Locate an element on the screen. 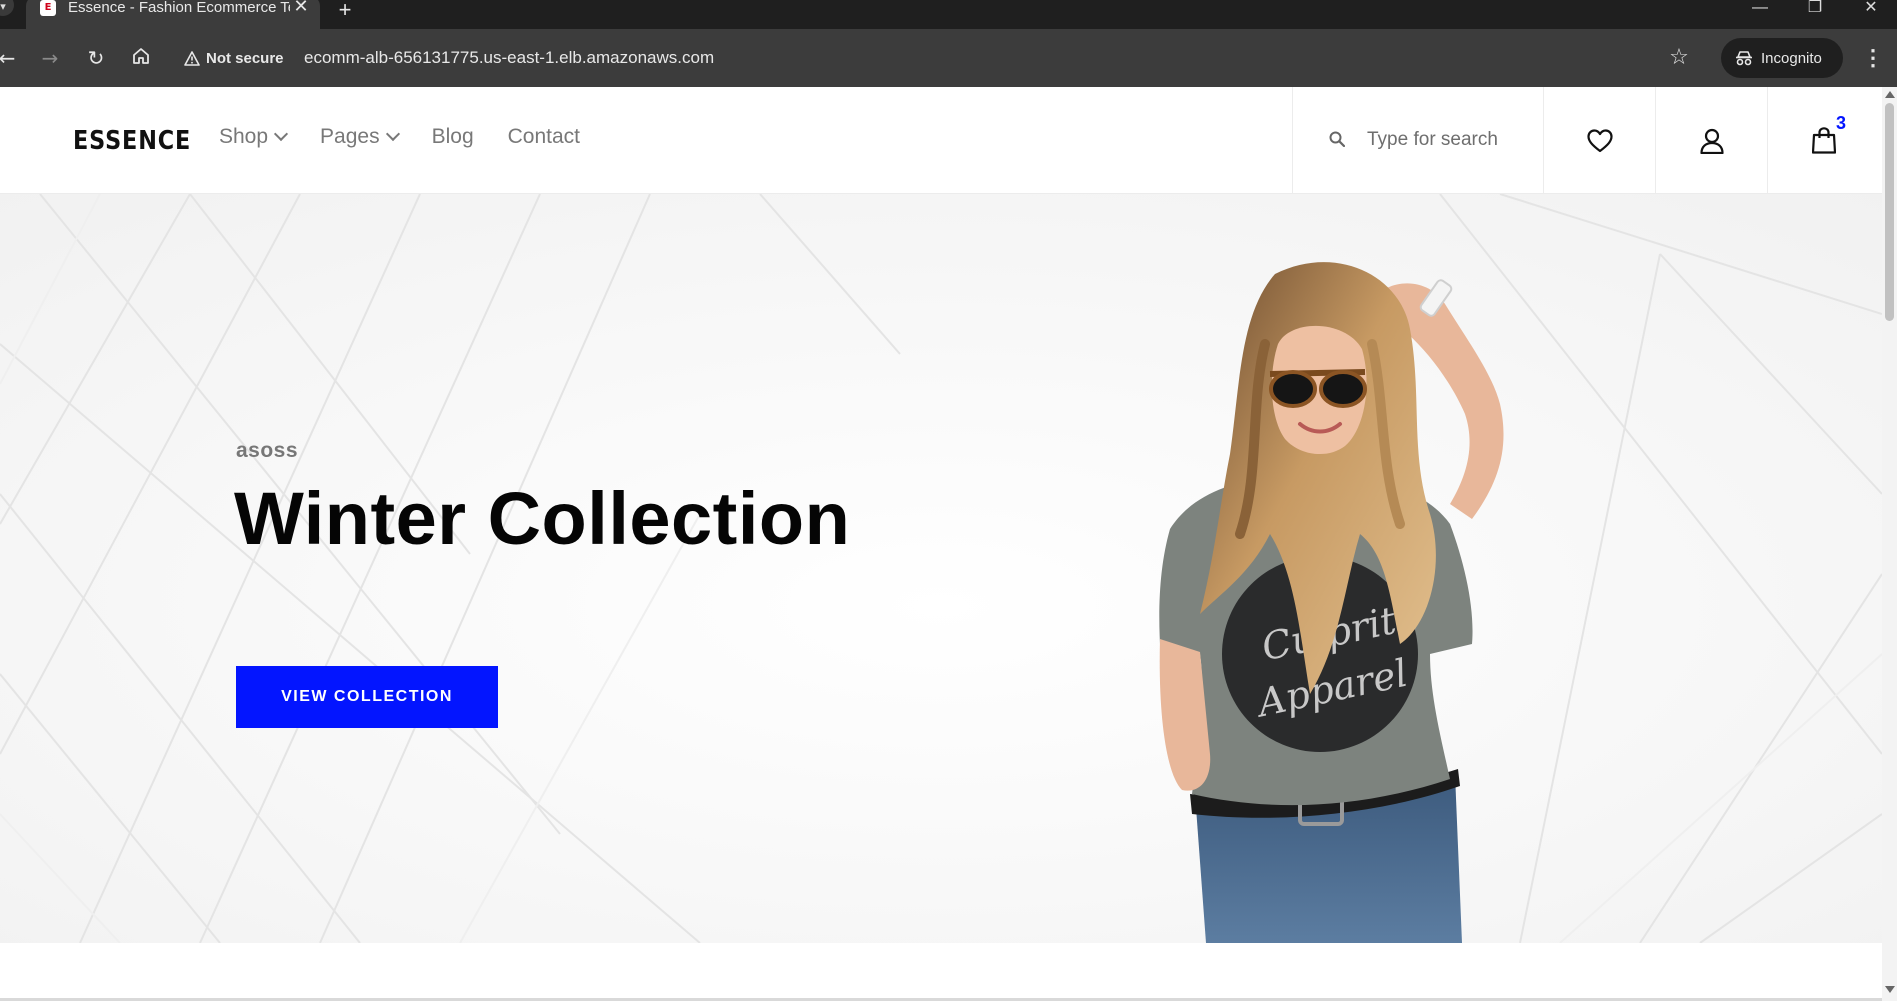  cart-count-badge: 3 is located at coordinates (1841, 123).